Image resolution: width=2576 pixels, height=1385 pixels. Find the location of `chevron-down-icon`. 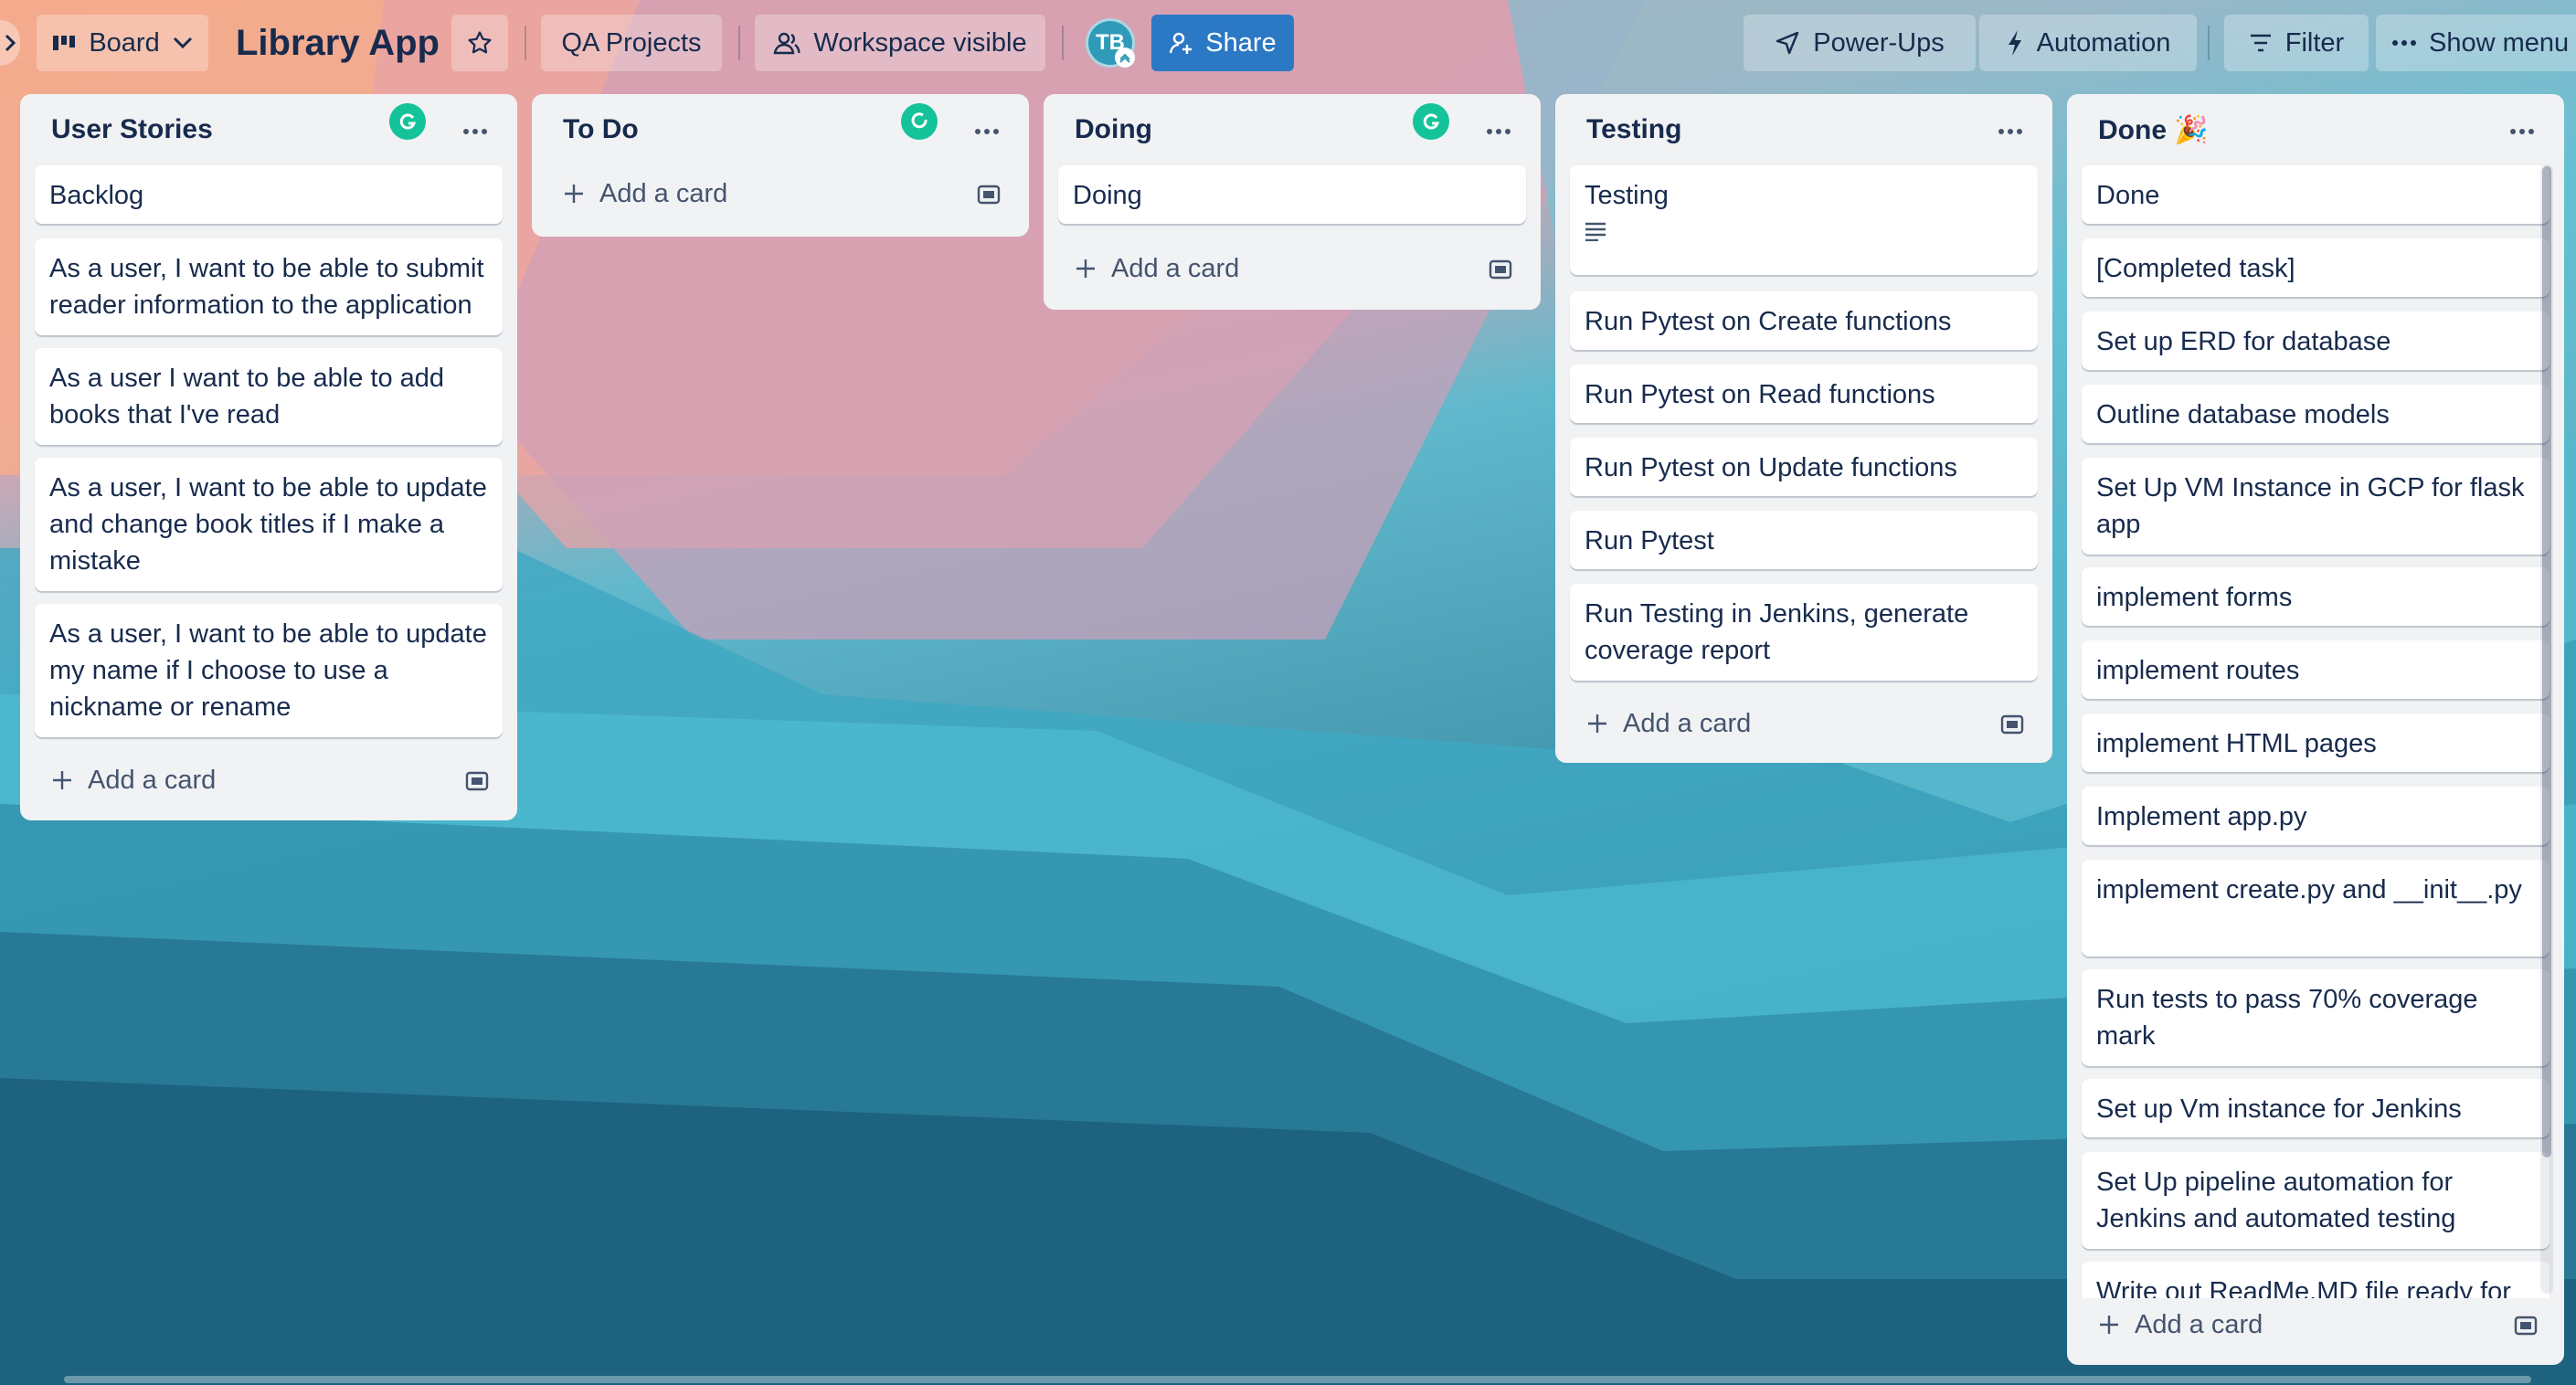

chevron-down-icon is located at coordinates (182, 43).